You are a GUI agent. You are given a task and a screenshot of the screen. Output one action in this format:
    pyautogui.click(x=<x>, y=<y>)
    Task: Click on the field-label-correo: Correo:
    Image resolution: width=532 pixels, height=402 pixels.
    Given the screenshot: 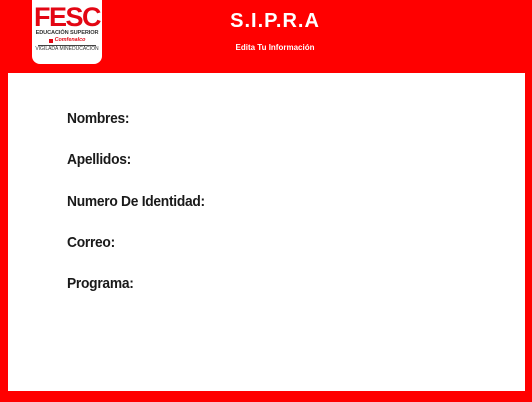 What is the action you would take?
    pyautogui.click(x=91, y=242)
    